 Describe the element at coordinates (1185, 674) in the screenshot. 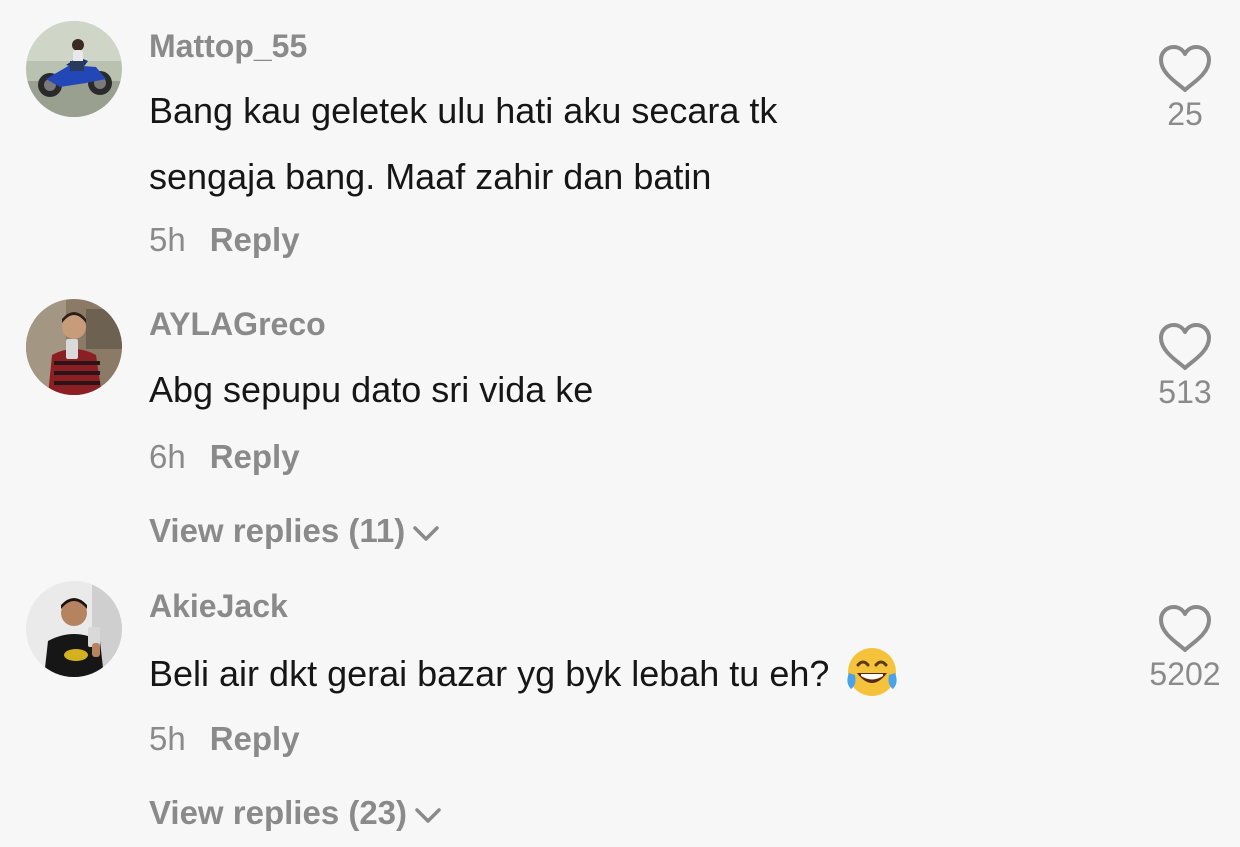

I see `like-count: 5202` at that location.